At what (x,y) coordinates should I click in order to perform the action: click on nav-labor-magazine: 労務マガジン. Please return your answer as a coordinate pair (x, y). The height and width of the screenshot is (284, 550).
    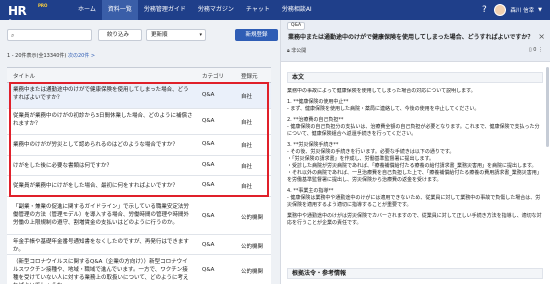
    Looking at the image, I should click on (216, 10).